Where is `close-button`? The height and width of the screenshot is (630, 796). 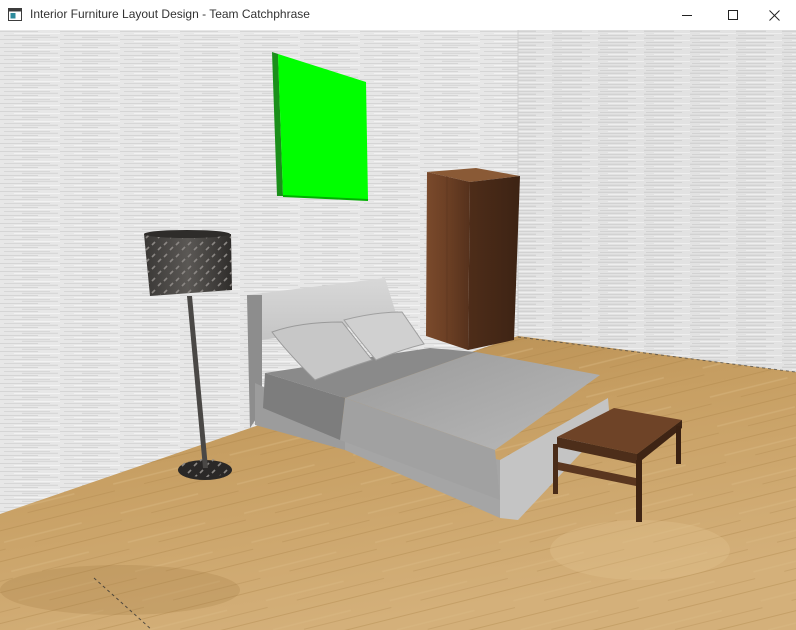
close-button is located at coordinates (774, 15).